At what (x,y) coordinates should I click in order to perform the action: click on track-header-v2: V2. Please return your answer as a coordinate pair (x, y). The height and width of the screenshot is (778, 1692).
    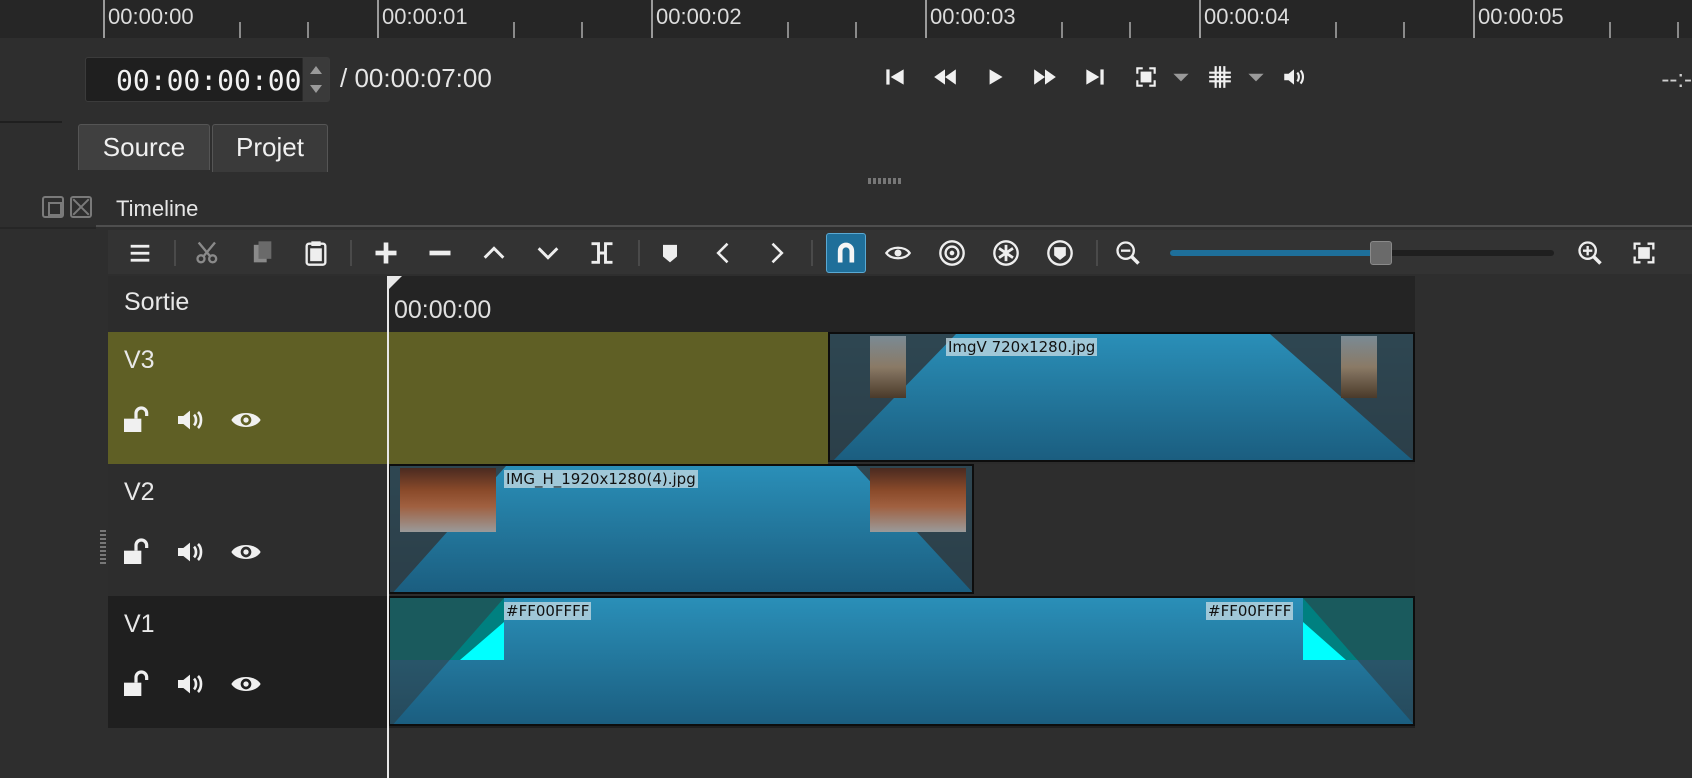
    Looking at the image, I should click on (248, 530).